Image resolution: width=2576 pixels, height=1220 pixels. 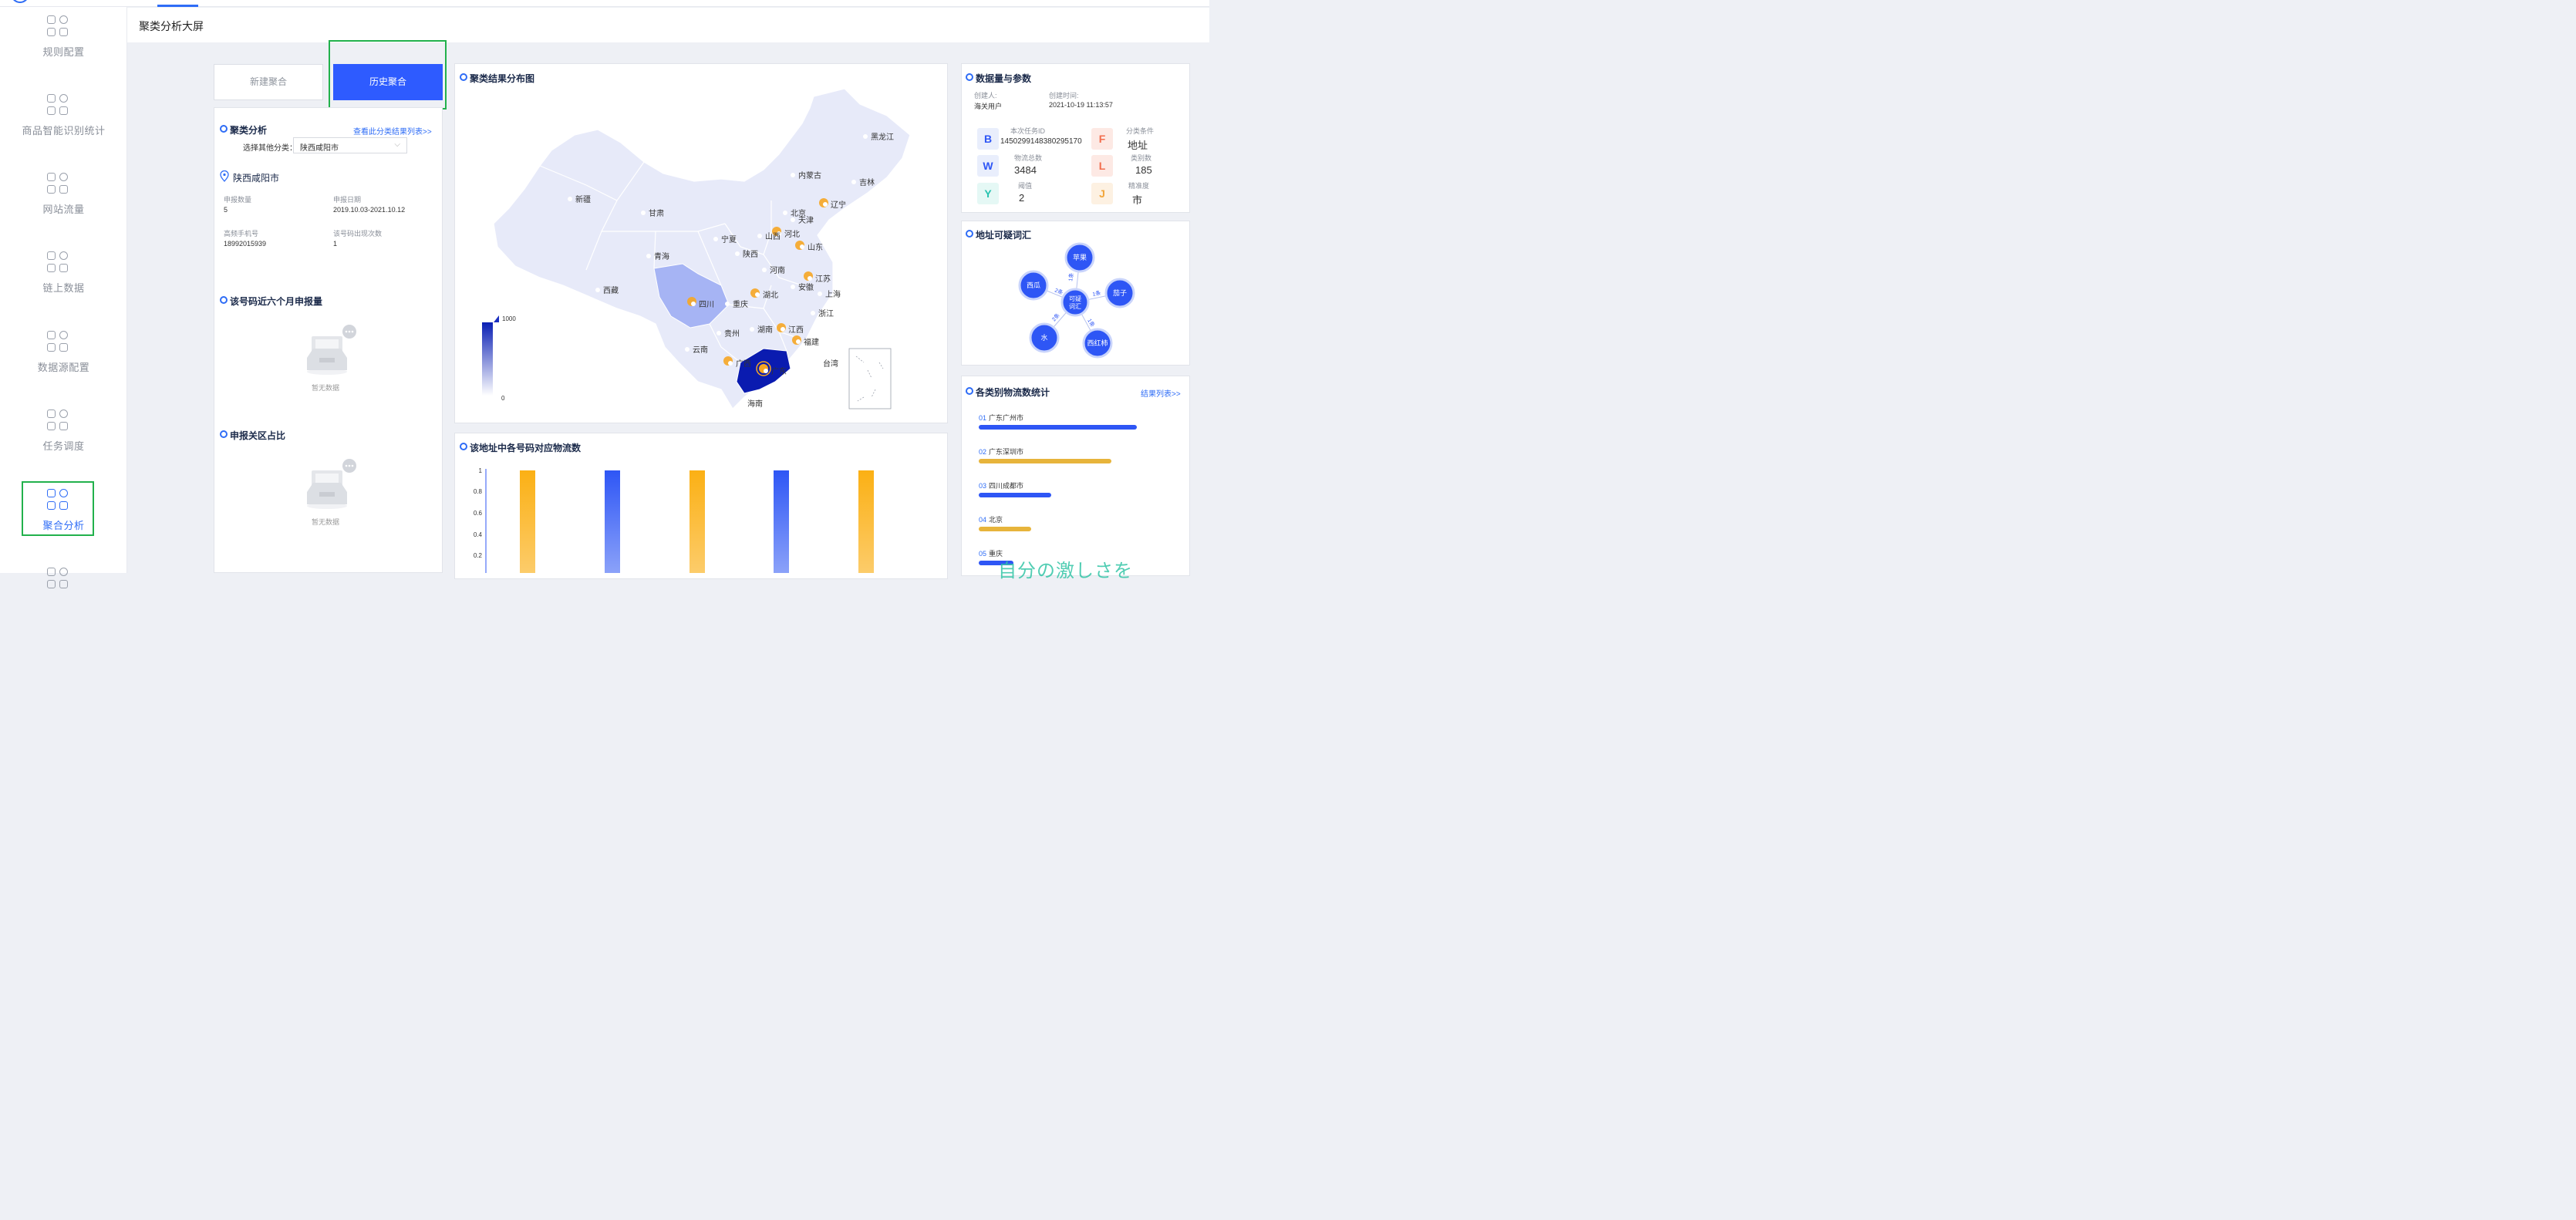 What do you see at coordinates (335, 244) in the screenshot?
I see `field-value: 1` at bounding box center [335, 244].